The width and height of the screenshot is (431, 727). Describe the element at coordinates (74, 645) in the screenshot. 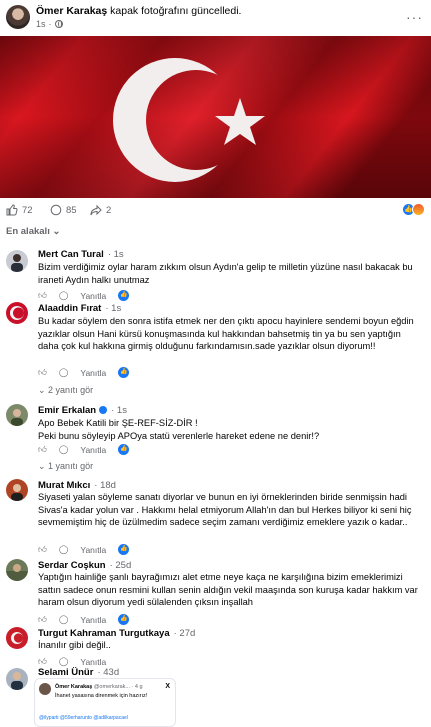

I see `comment-text: İnanılır gibi değil..` at that location.